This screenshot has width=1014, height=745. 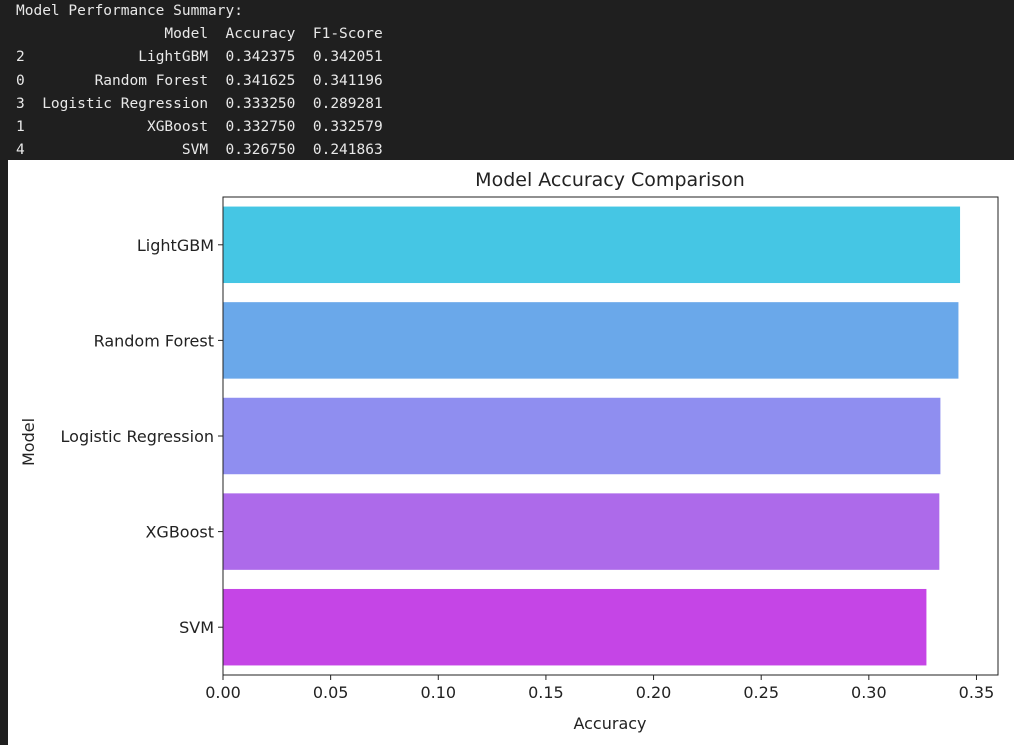 I want to click on column-header-accuracy: Accuracy, so click(x=260, y=34).